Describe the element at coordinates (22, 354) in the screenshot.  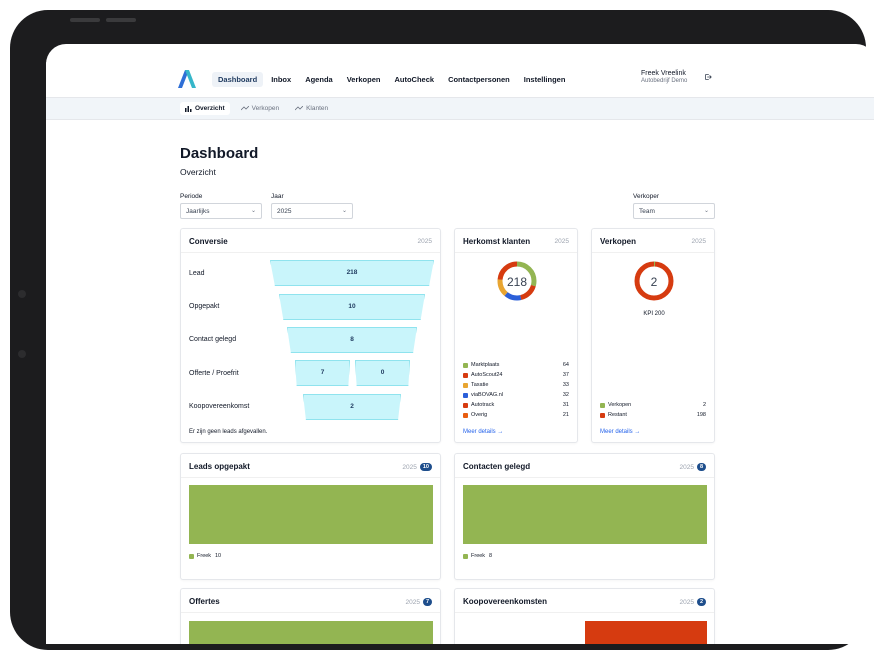
I see `tablet-sensor` at that location.